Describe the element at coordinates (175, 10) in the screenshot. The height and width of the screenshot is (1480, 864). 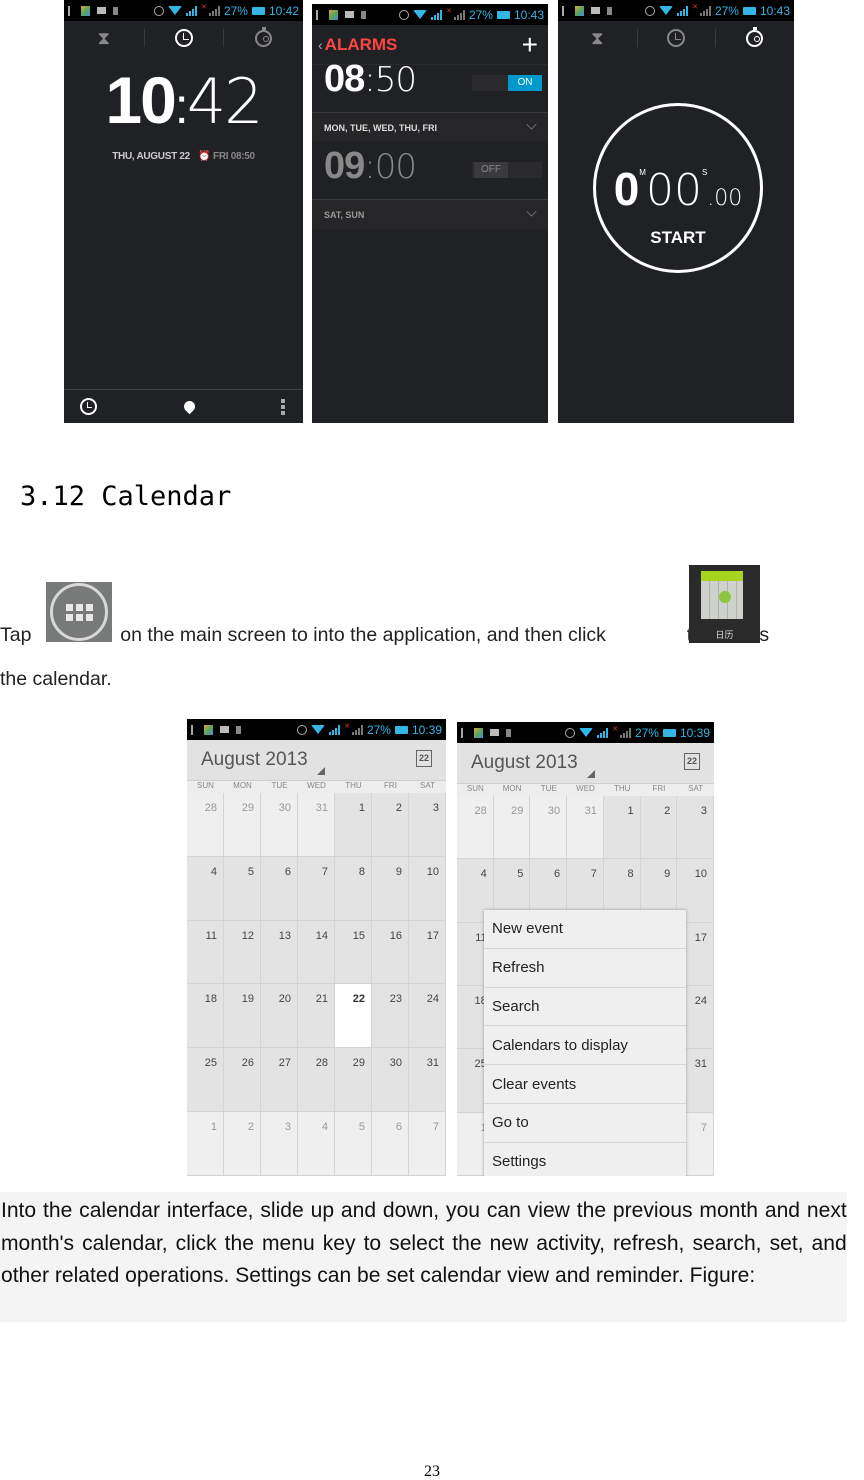
I see `wifi-icon` at that location.